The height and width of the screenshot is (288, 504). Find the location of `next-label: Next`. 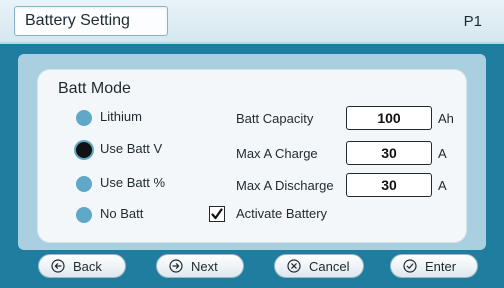

next-label: Next is located at coordinates (204, 266).